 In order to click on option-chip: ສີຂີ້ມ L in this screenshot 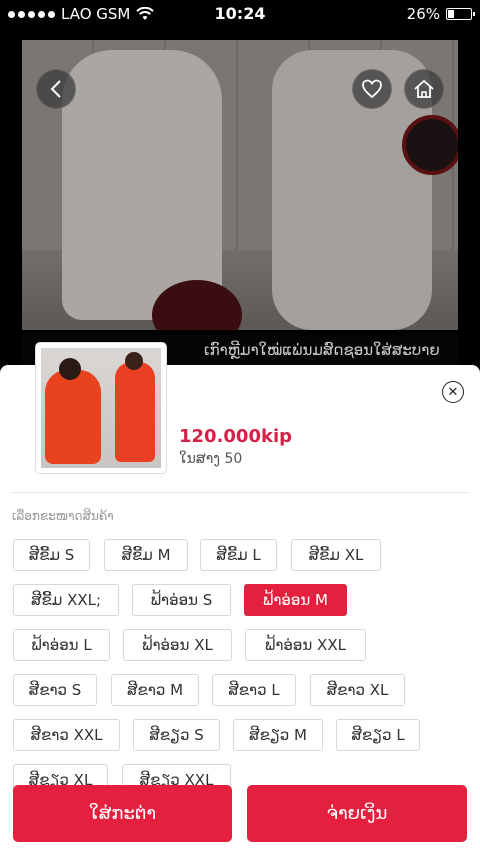, I will do `click(238, 555)`.